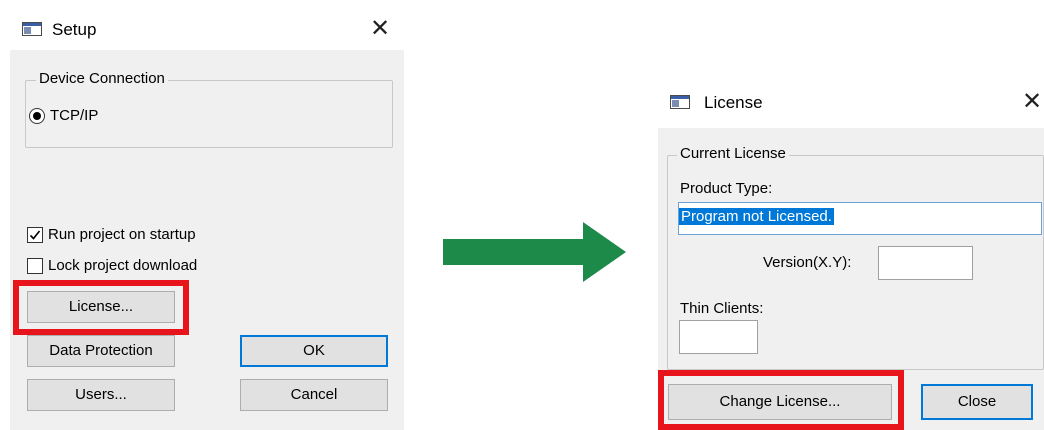 Image resolution: width=1044 pixels, height=430 pixels. Describe the element at coordinates (722, 308) in the screenshot. I see `thin-clients-label: Thin Clients:` at that location.